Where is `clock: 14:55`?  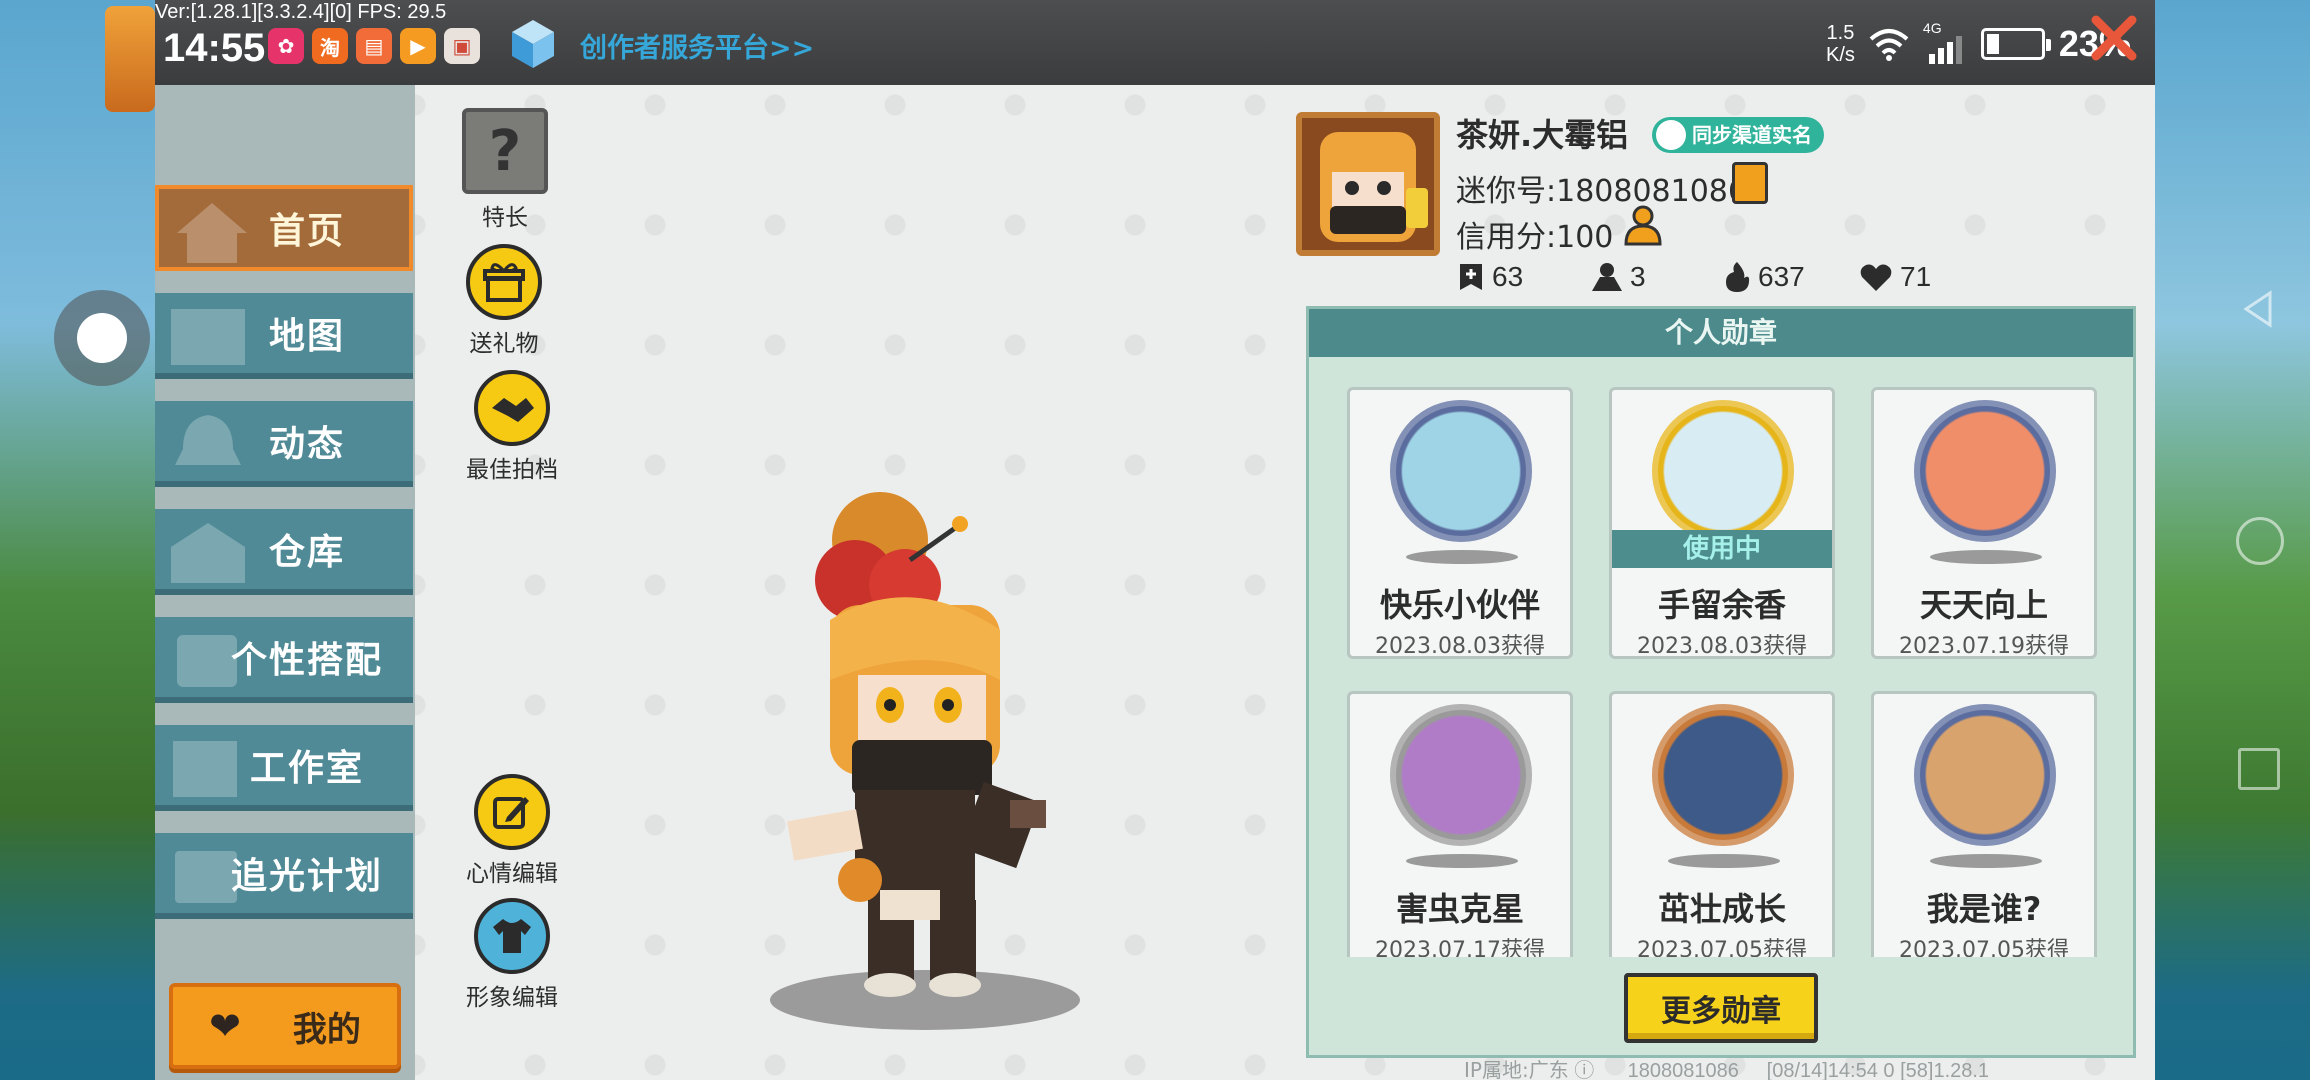
clock: 14:55 is located at coordinates (214, 48).